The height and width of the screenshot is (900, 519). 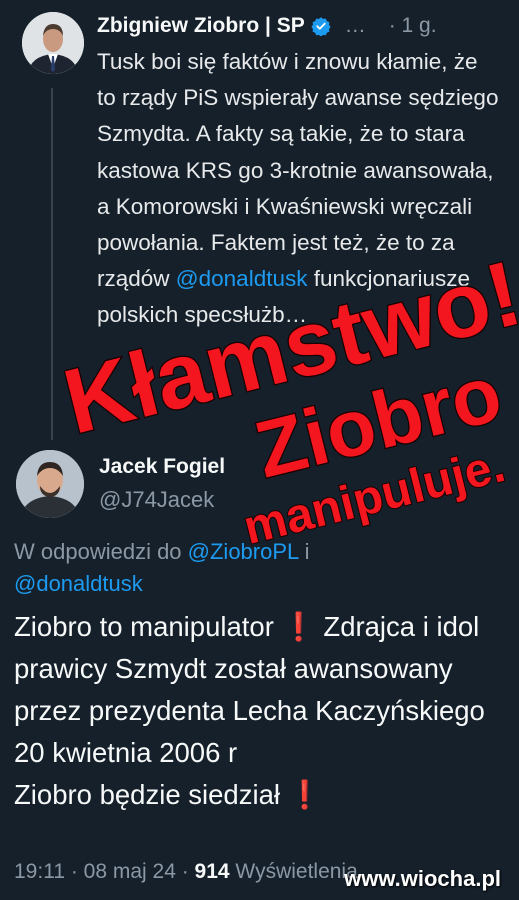 What do you see at coordinates (308, 26) in the screenshot?
I see `quoted-tweet-header: Zbigniew Ziobro | SP … · 1 g.` at bounding box center [308, 26].